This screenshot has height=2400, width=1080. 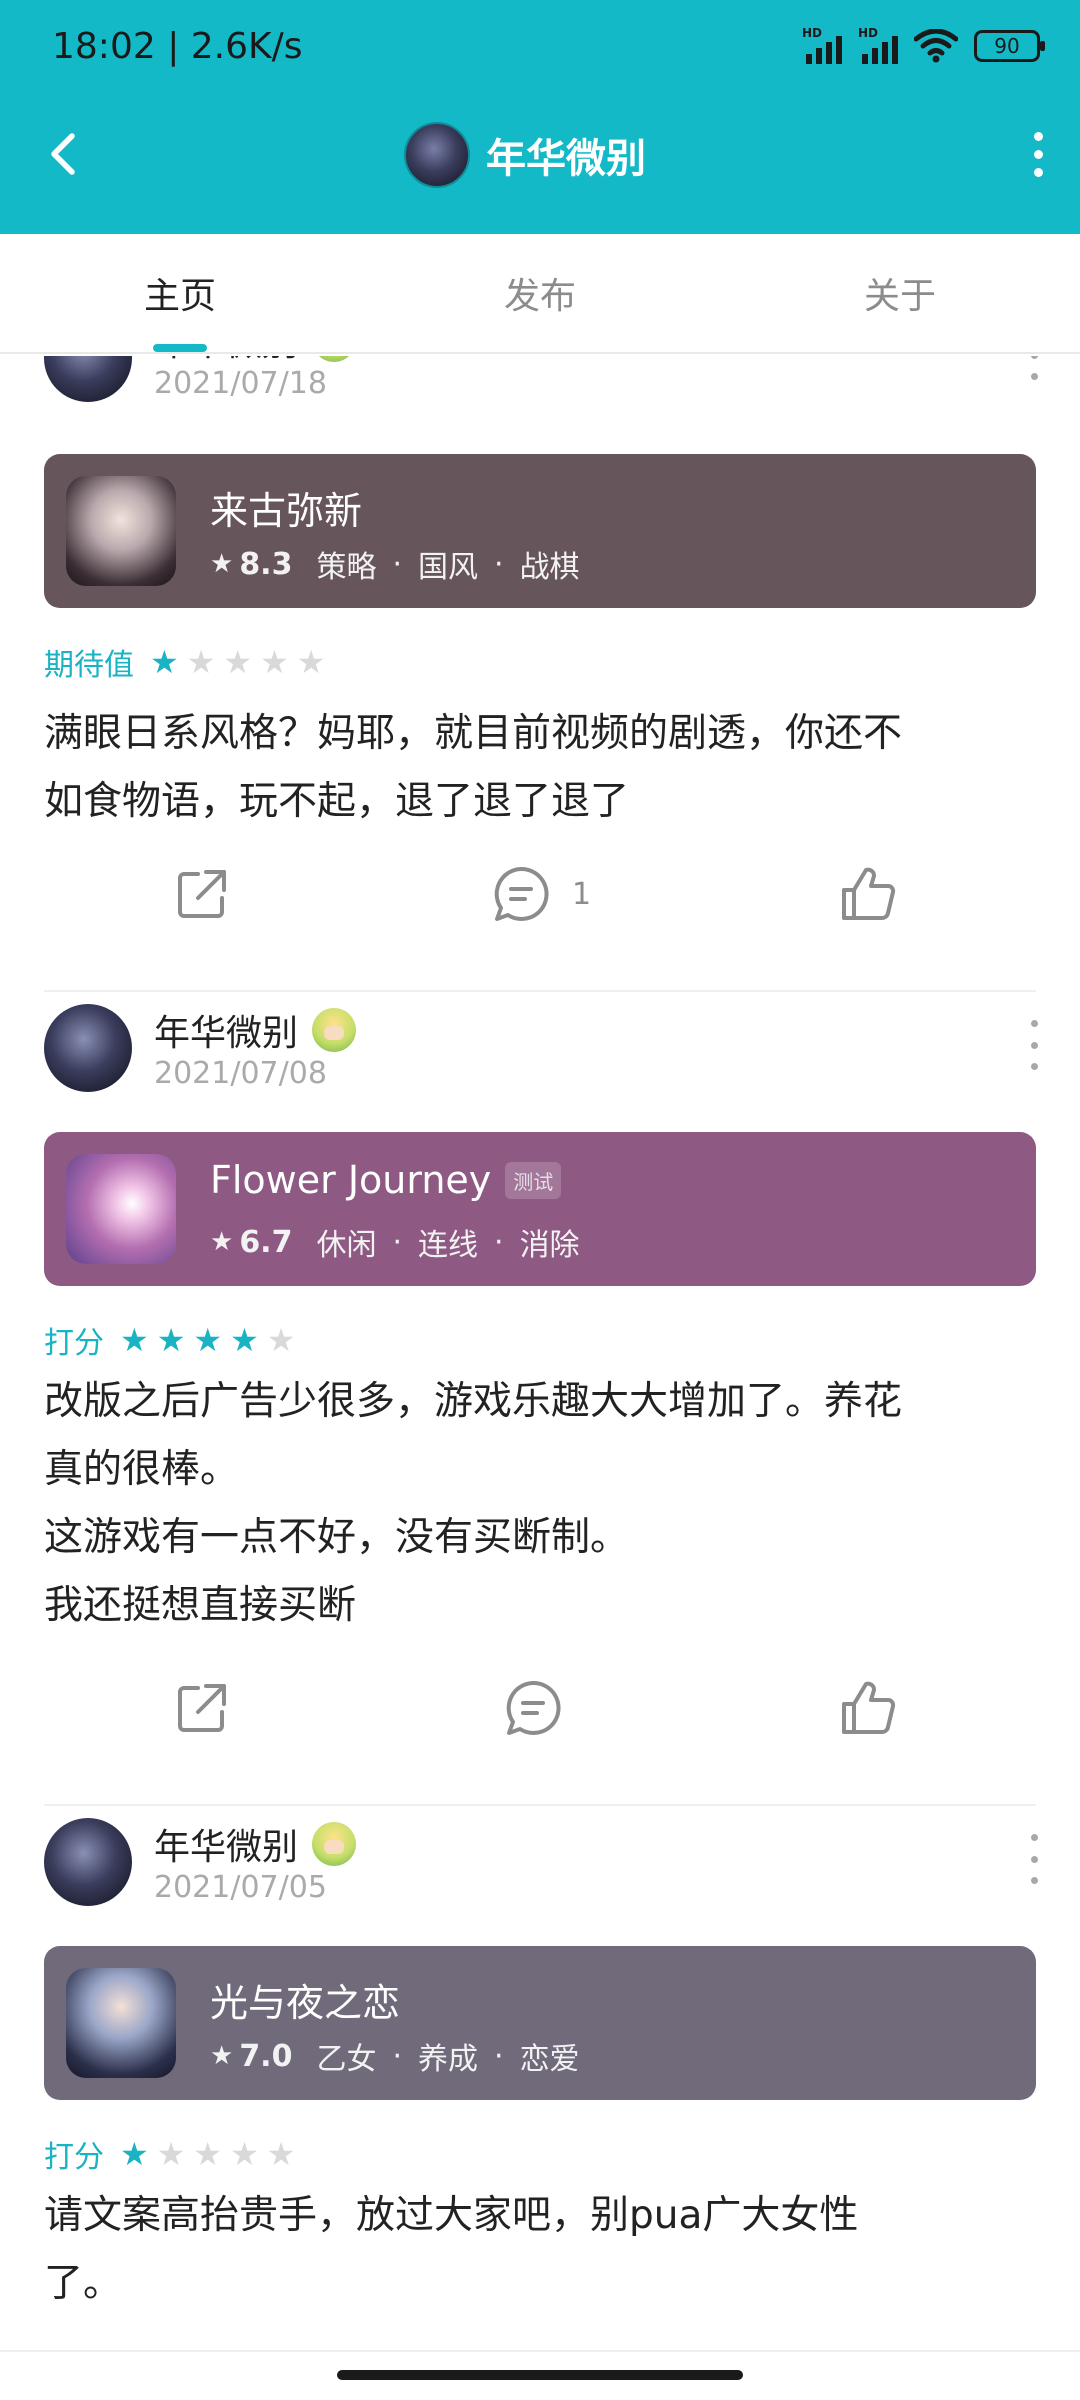 I want to click on game-tag: 休闲, so click(x=346, y=1245).